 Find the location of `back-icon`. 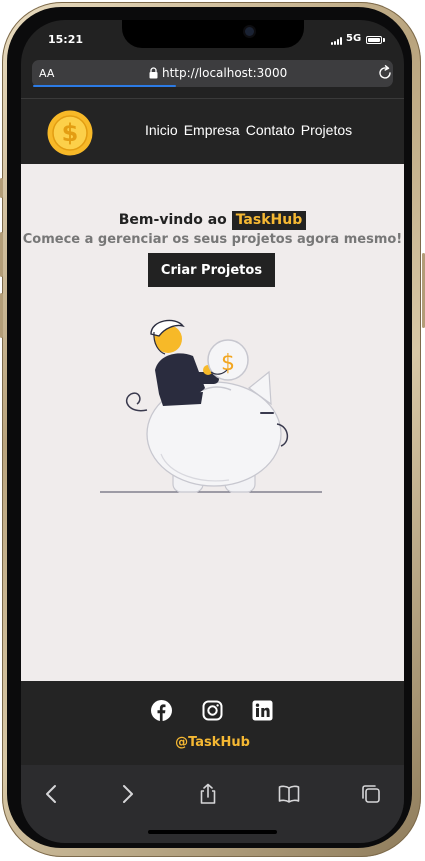

back-icon is located at coordinates (52, 794).